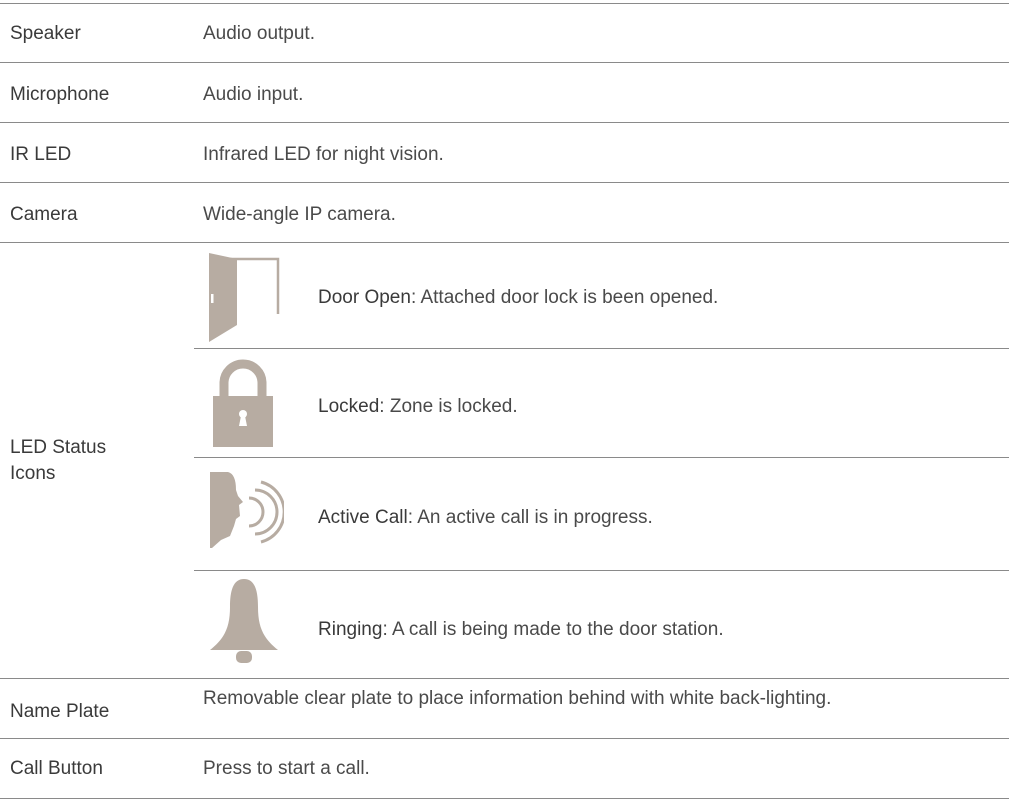 This screenshot has height=807, width=1009. What do you see at coordinates (60, 711) in the screenshot?
I see `row-term: Name Plate` at bounding box center [60, 711].